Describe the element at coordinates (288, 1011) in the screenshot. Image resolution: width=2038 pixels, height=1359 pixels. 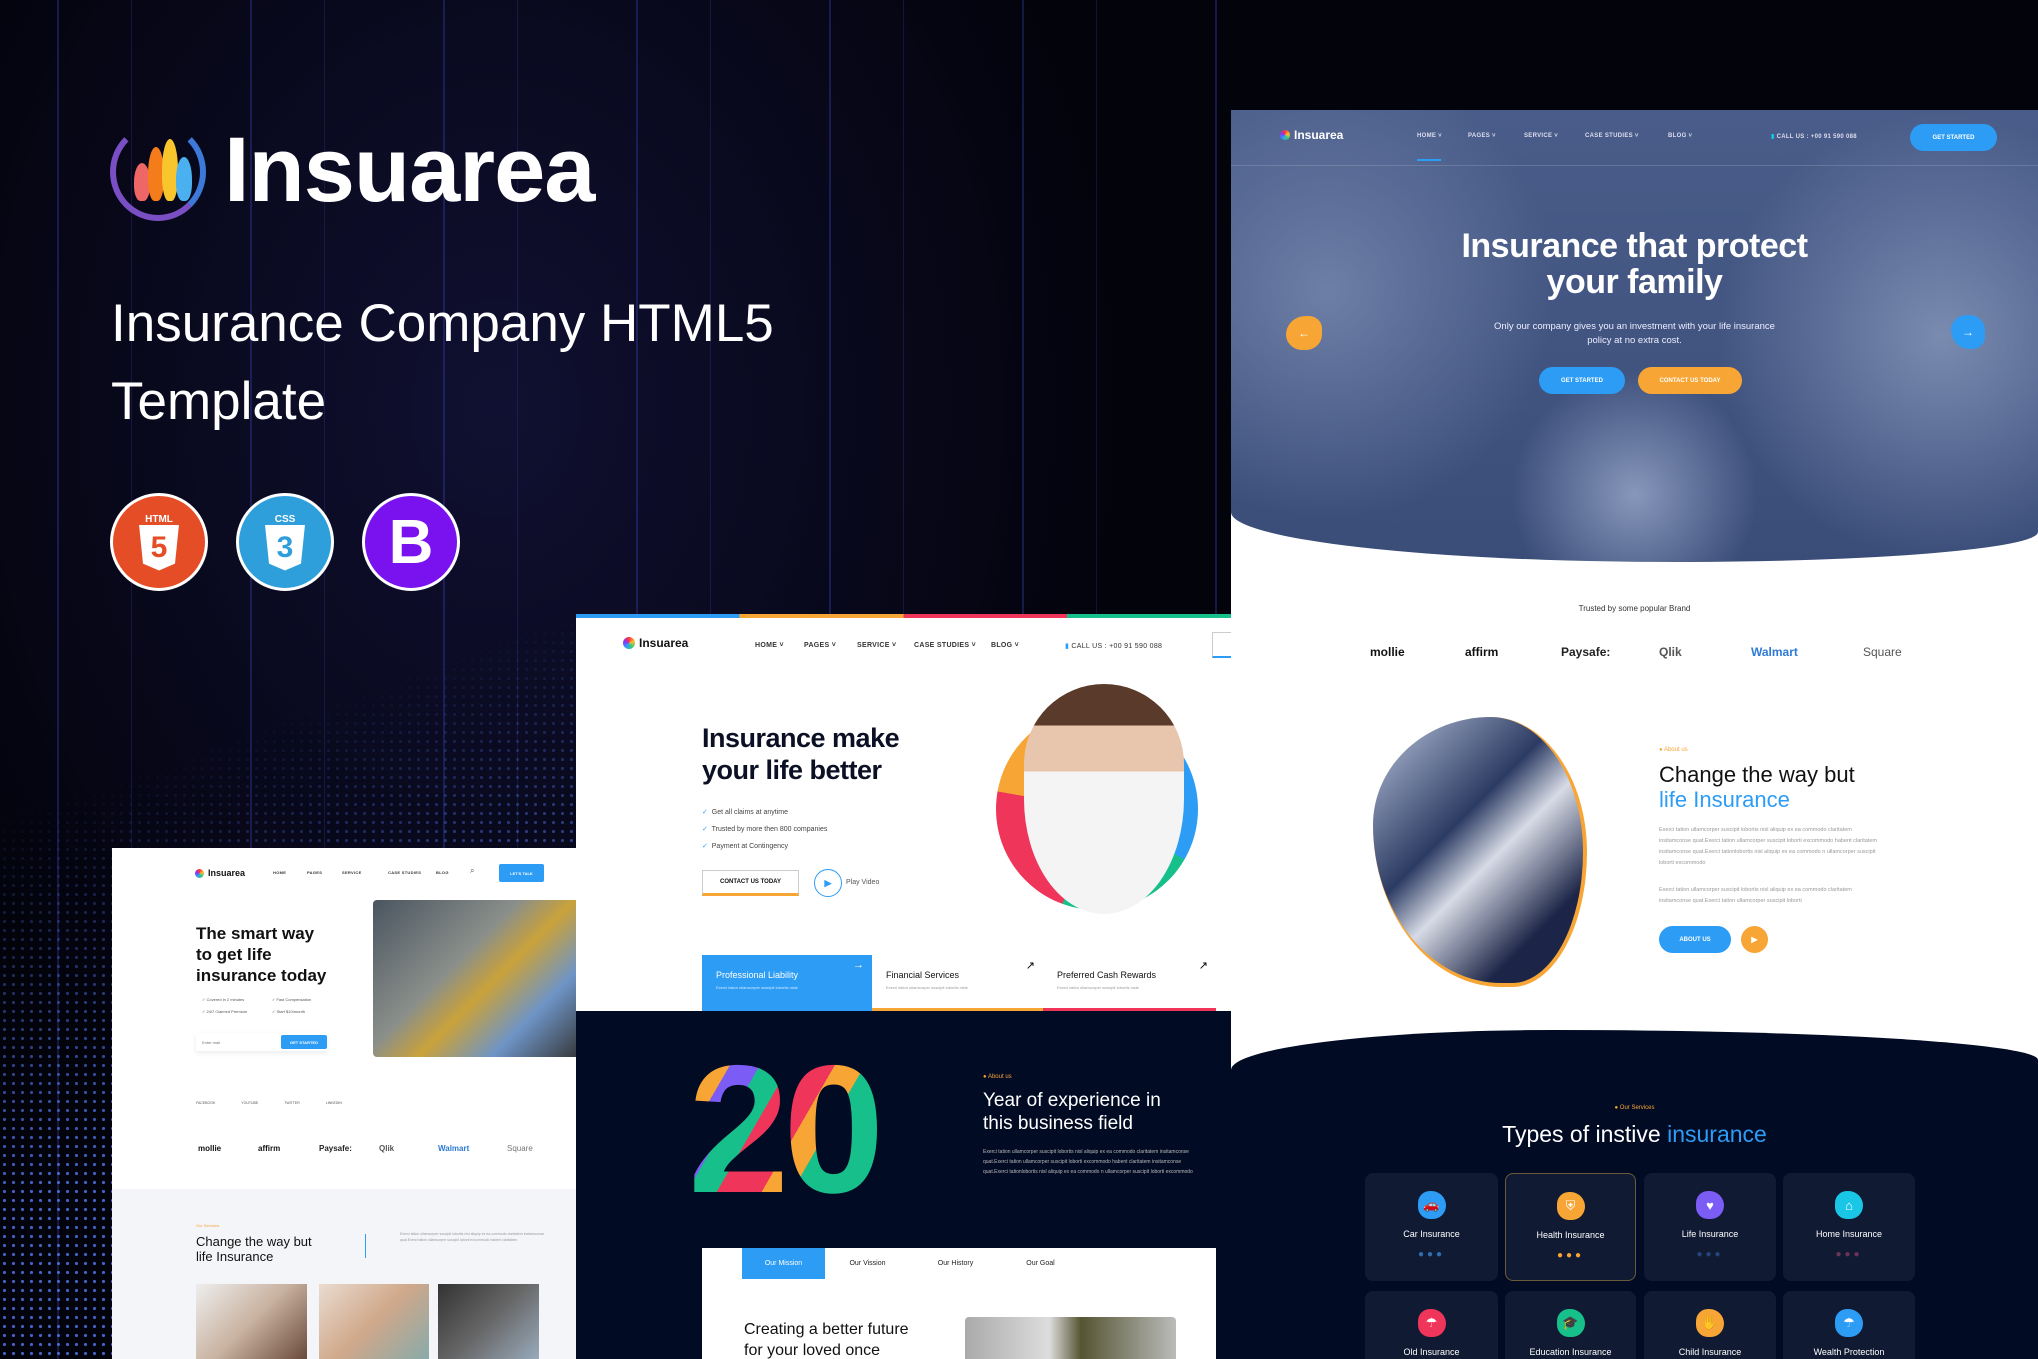
I see `bullet: ✓ Start $10/month` at that location.